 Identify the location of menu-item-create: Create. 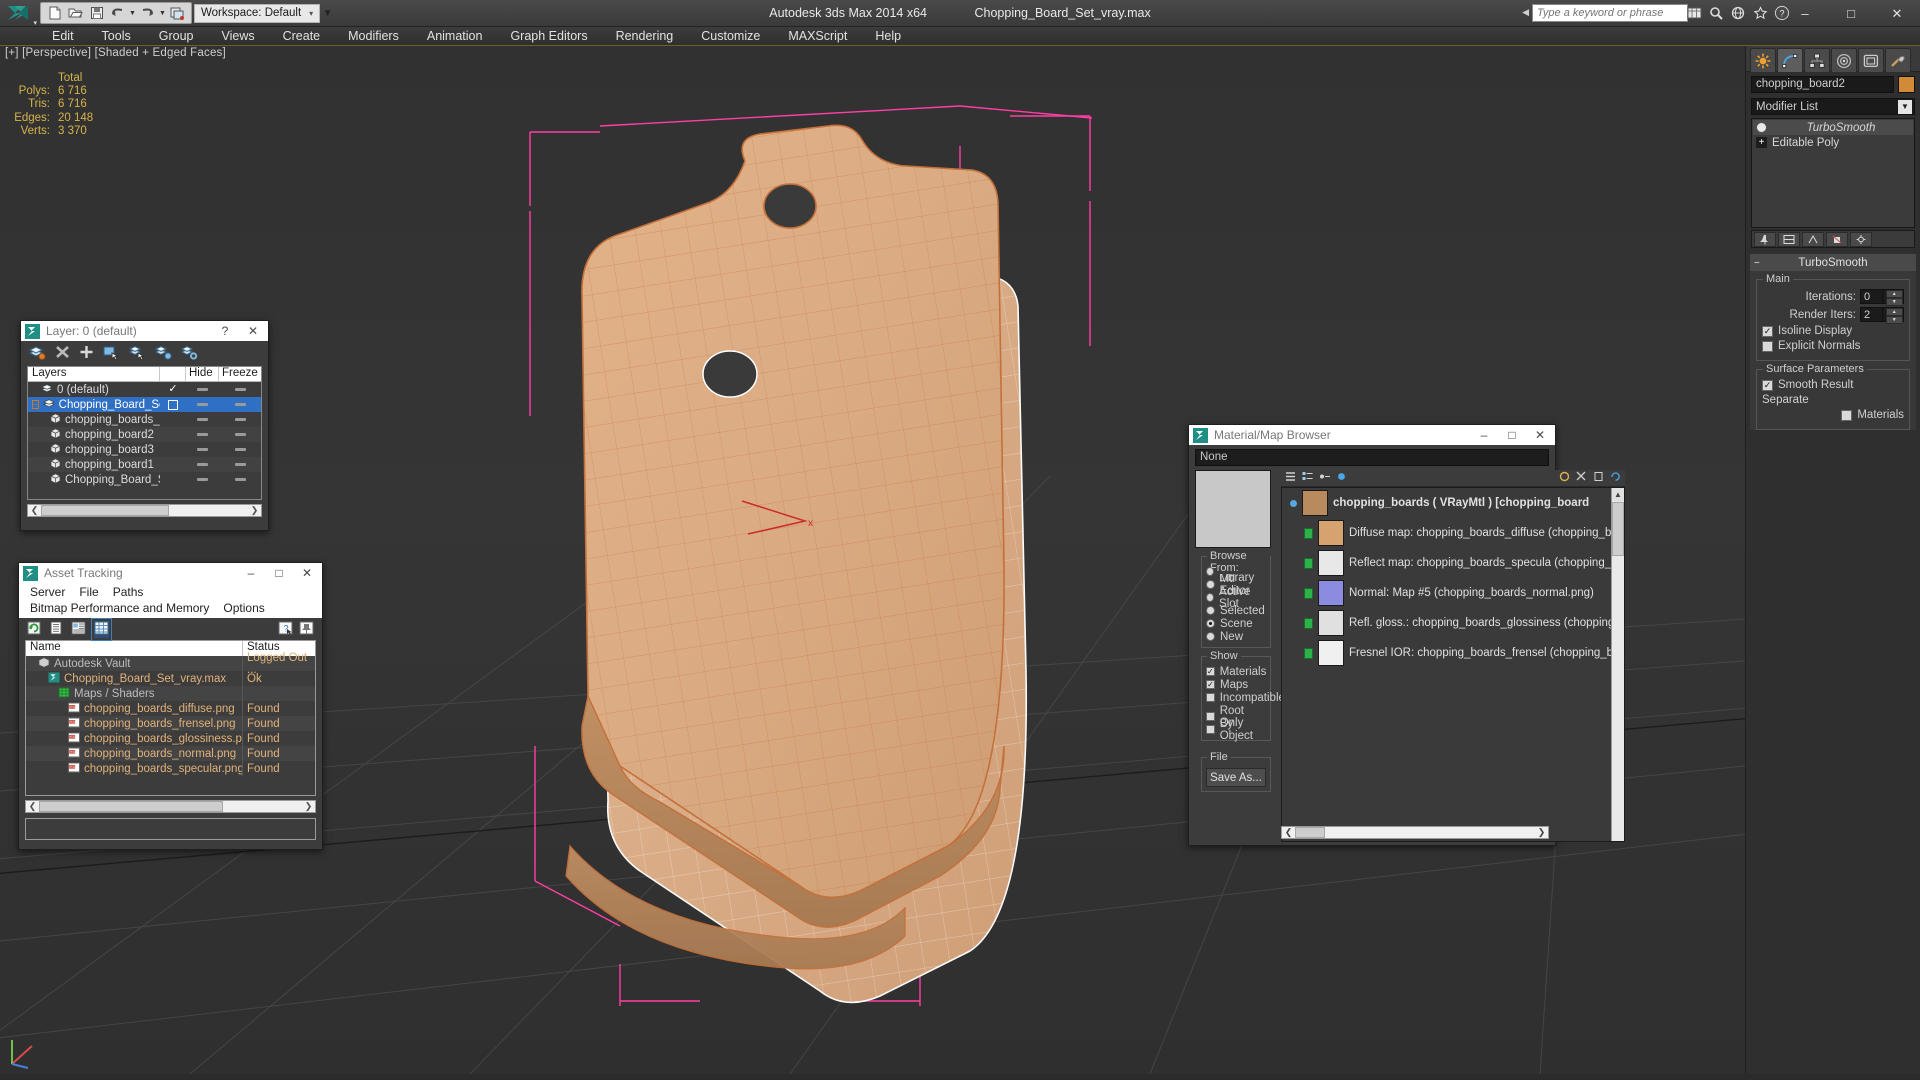
(302, 36).